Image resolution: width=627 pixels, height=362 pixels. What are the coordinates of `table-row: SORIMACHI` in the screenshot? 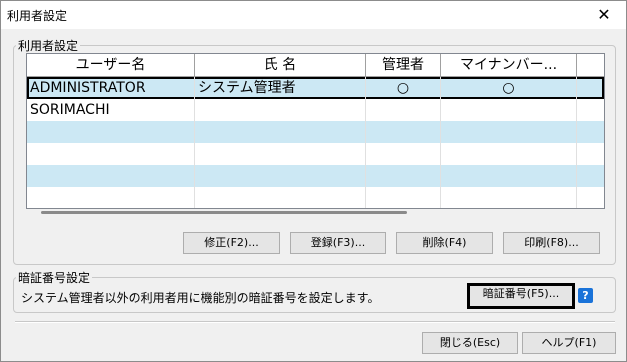 It's located at (315, 110).